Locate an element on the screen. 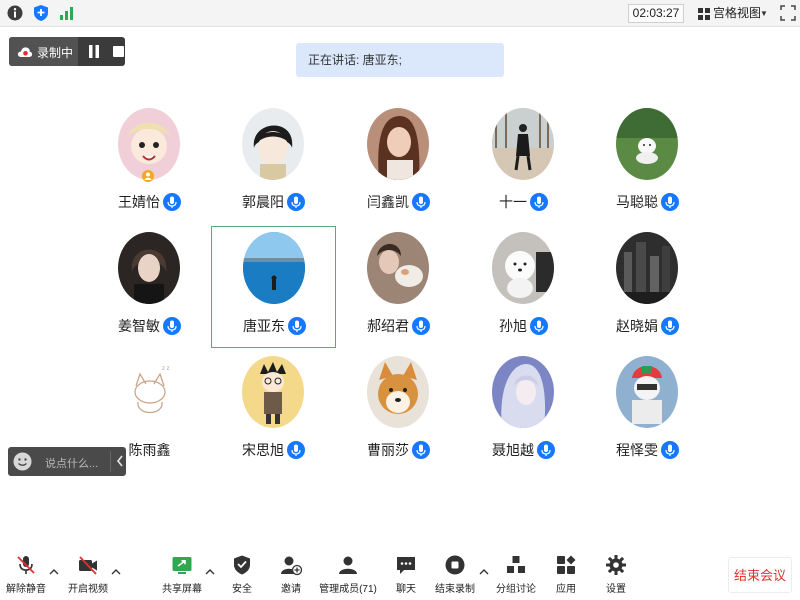  end-recording-button: 结束录制 is located at coordinates (455, 576).